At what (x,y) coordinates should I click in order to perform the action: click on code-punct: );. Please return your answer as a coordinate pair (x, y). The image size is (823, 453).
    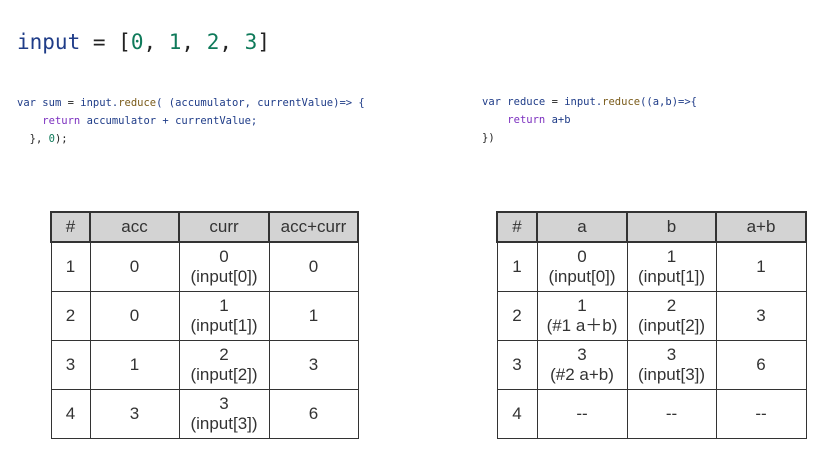
    Looking at the image, I should click on (61, 139).